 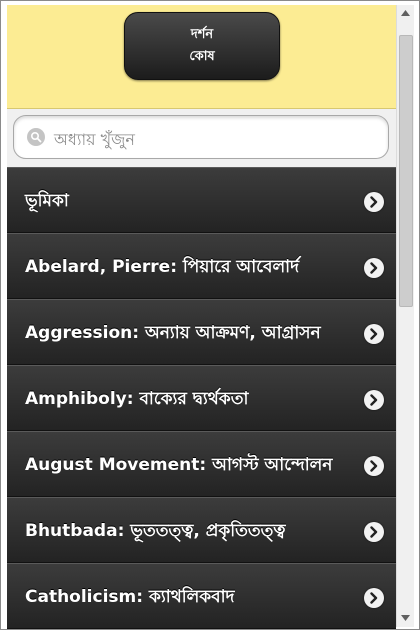 I want to click on list-item: ভূমিকা, so click(x=201, y=200).